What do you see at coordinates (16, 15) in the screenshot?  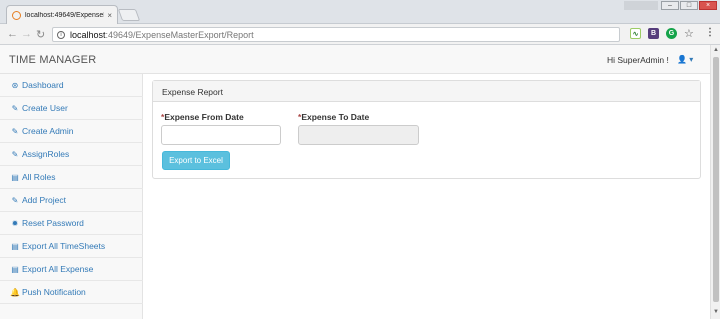 I see `favicon-icon` at bounding box center [16, 15].